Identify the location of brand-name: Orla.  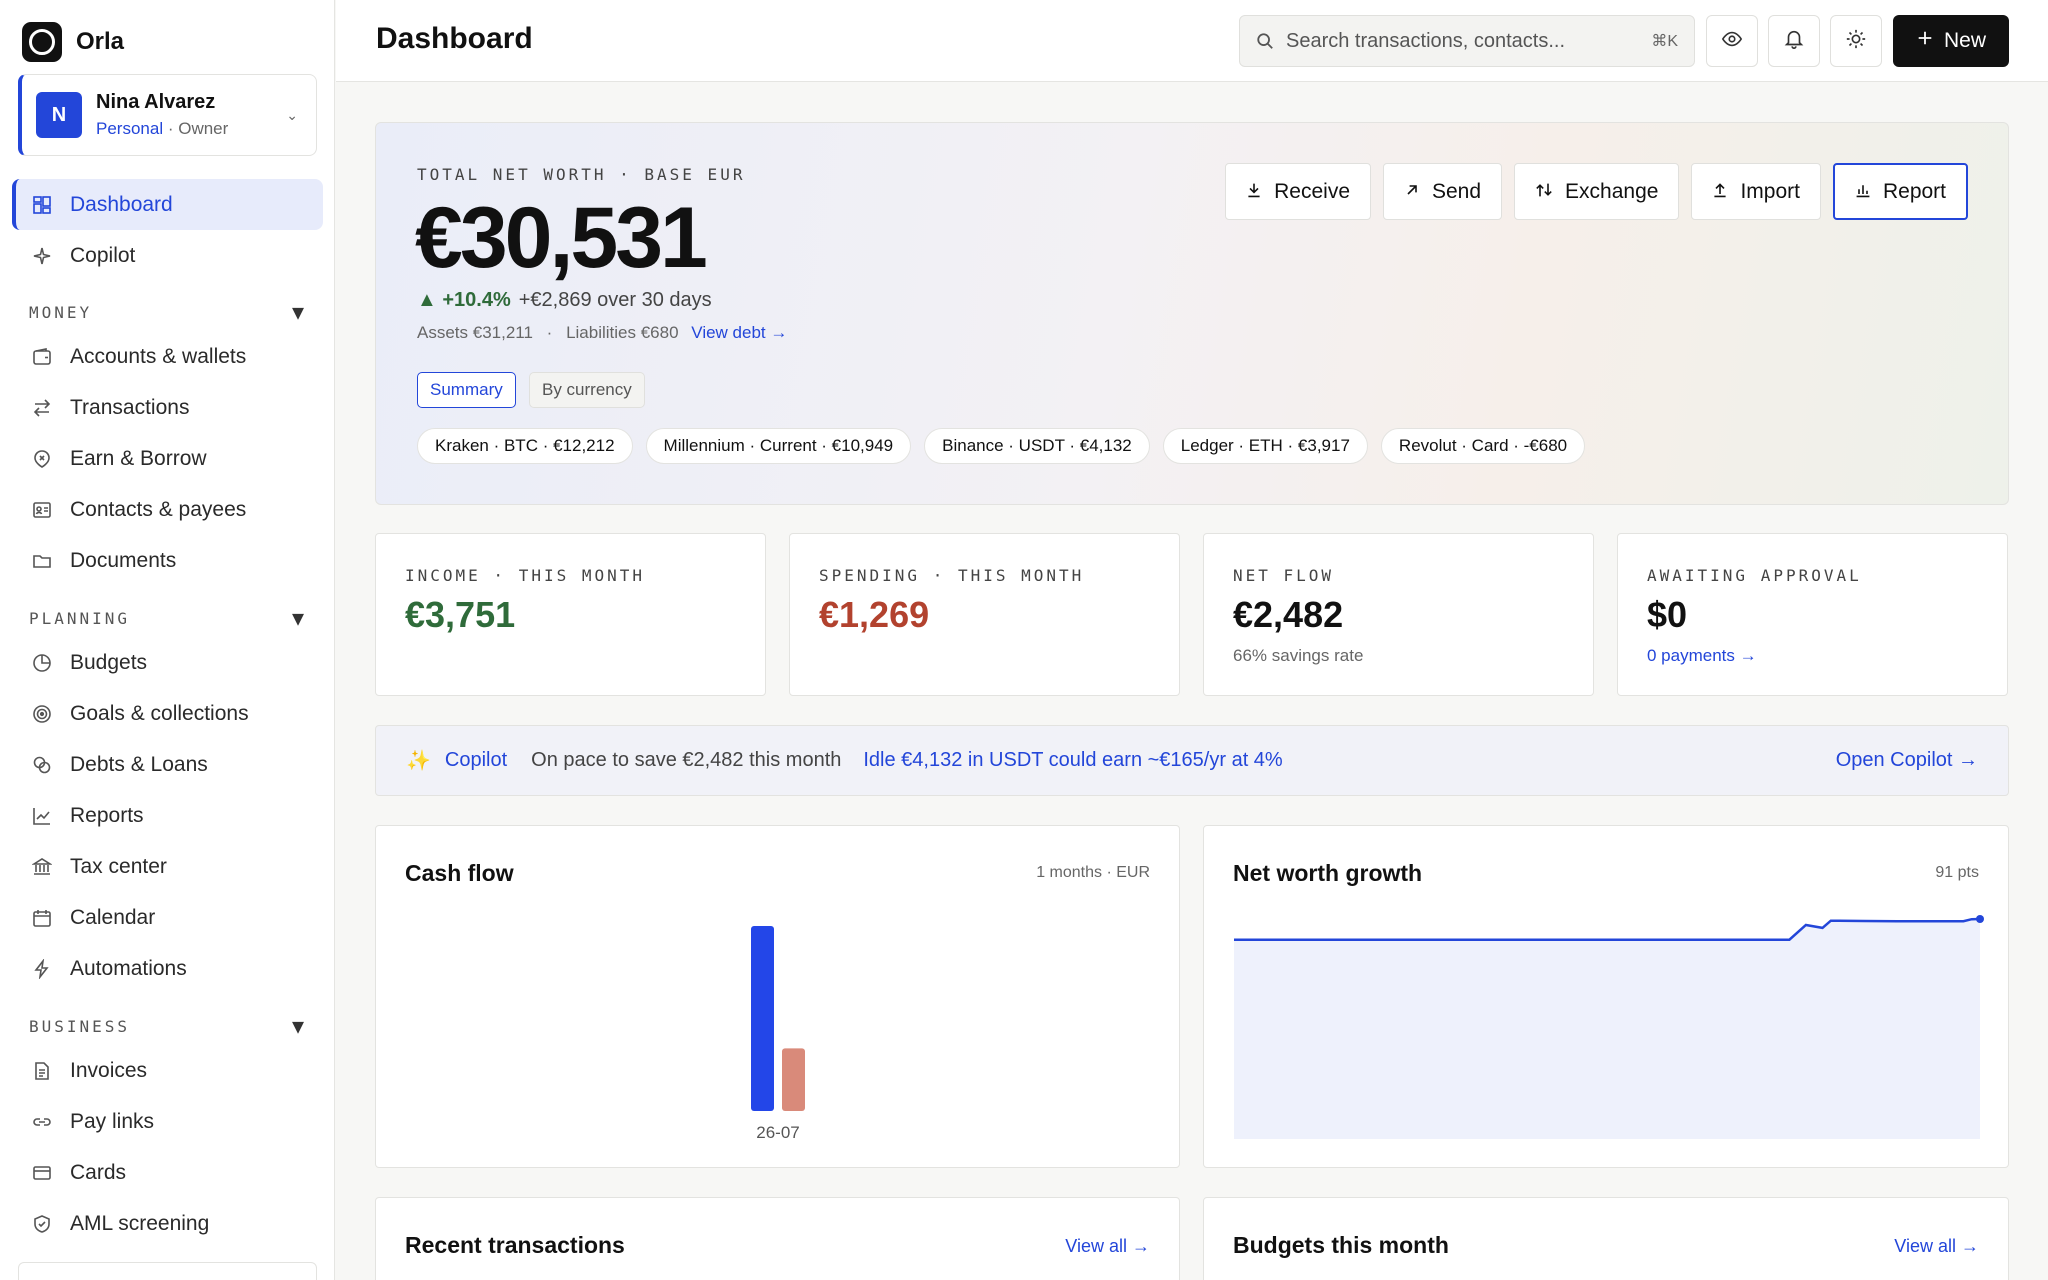
(100, 41).